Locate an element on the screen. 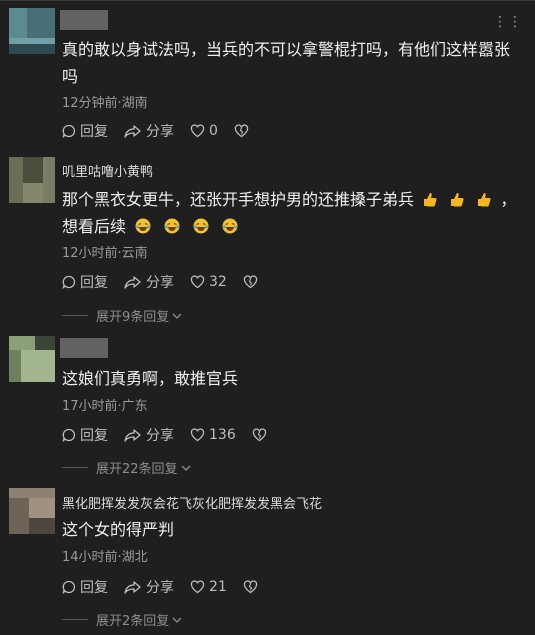  expand-replies-label: 展开2条回复 is located at coordinates (133, 621).